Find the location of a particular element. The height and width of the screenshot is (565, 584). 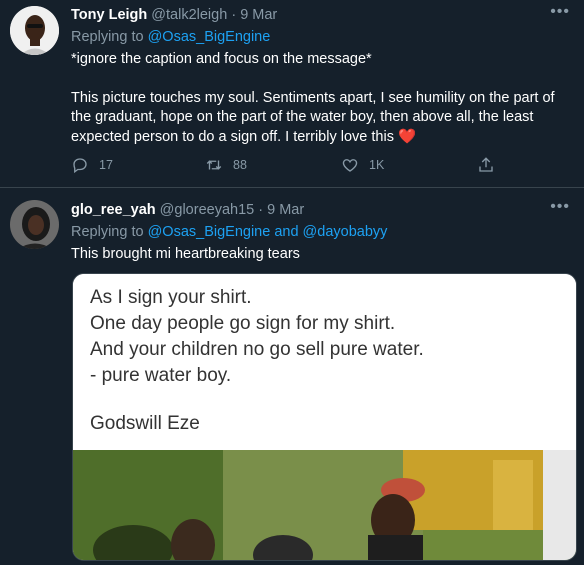

like-button: 1K is located at coordinates (362, 165).